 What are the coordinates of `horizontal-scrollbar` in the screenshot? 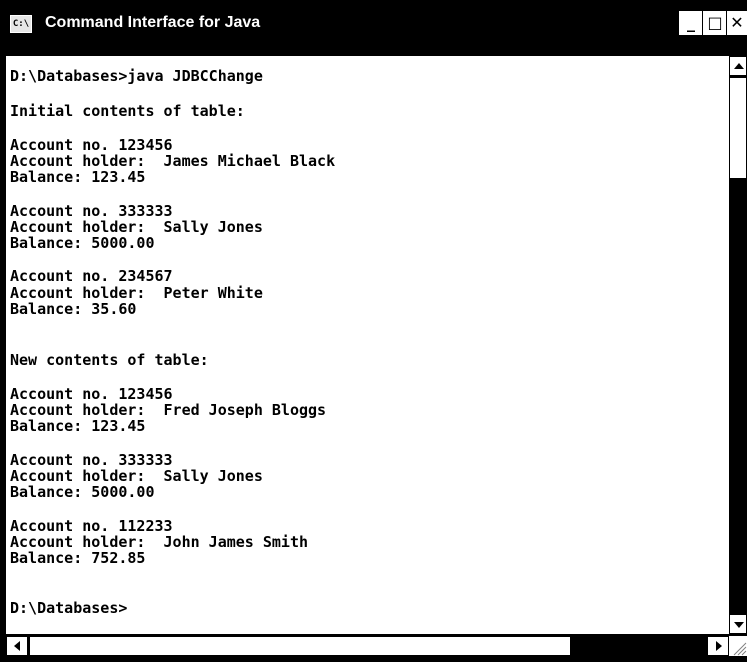 It's located at (367, 646).